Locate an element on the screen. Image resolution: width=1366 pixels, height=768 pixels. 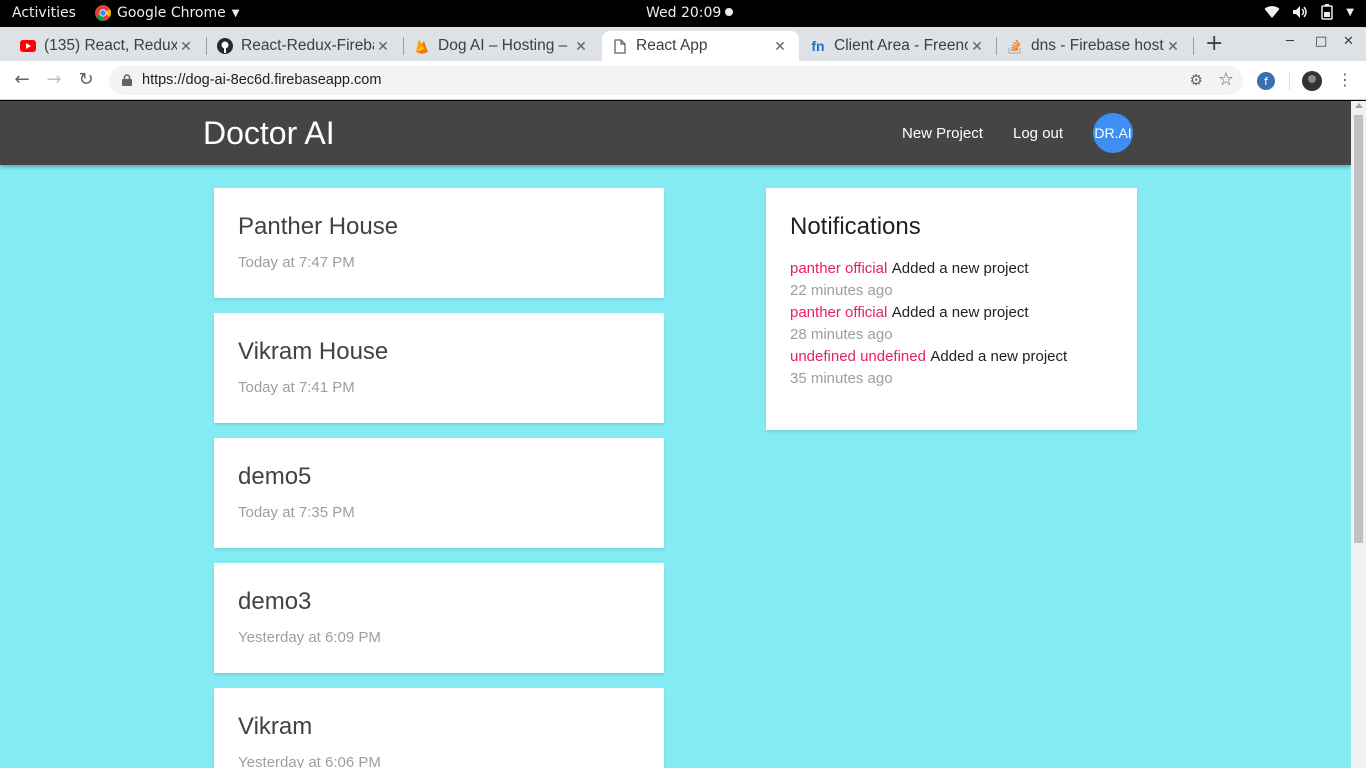
scroll-up-arrow-icon is located at coordinates (1359, 105).